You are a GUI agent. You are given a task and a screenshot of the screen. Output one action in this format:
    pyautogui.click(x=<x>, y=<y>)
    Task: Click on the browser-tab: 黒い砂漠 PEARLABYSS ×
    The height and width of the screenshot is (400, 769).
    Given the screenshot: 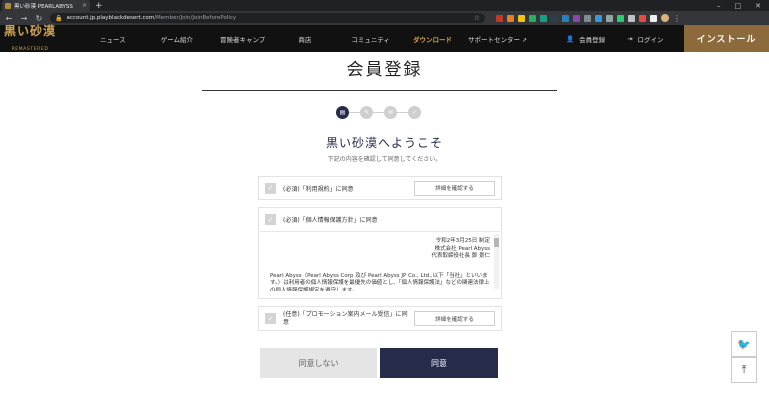 What is the action you would take?
    pyautogui.click(x=46, y=5)
    